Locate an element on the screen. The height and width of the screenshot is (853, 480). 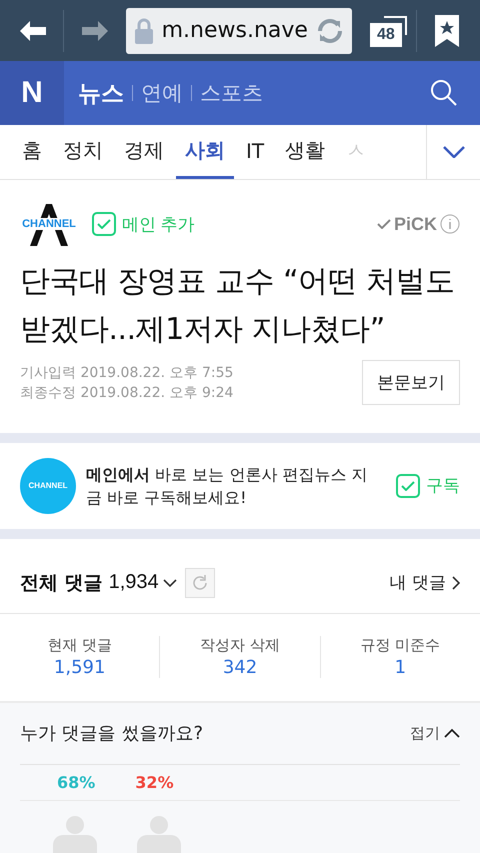
bookmark-star-icon is located at coordinates (447, 30).